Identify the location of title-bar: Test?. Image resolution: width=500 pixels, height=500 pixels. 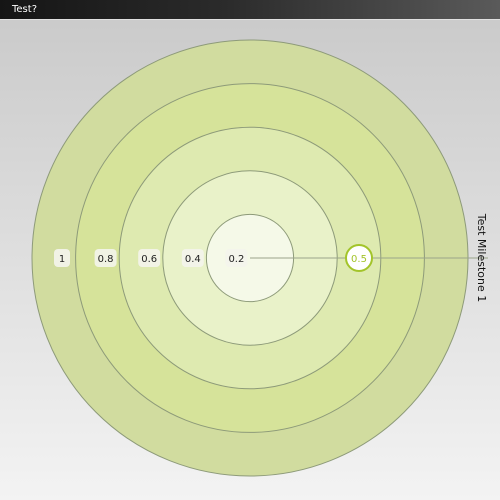
(250, 10).